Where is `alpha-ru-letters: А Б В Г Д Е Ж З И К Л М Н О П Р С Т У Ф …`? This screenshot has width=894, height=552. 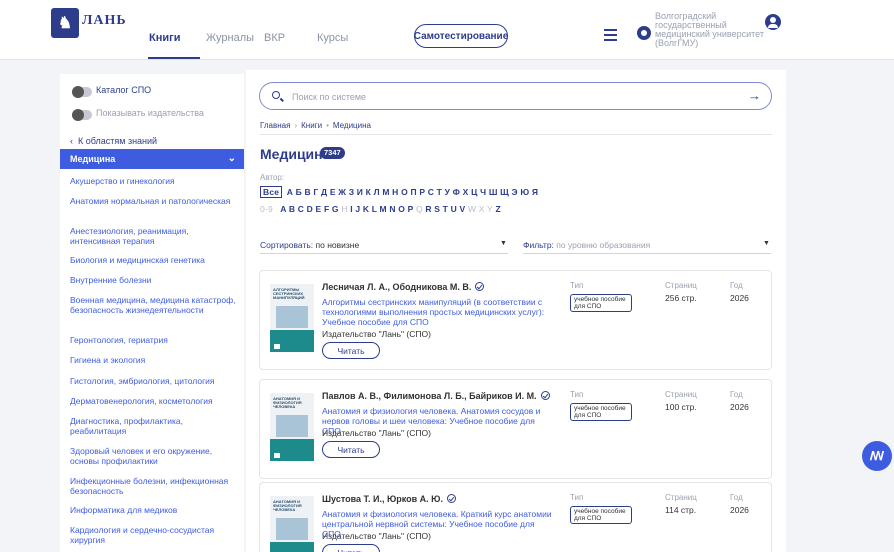 alpha-ru-letters: А Б В Г Д Е Ж З И К Л М Н О П Р С Т У Ф … is located at coordinates (412, 192).